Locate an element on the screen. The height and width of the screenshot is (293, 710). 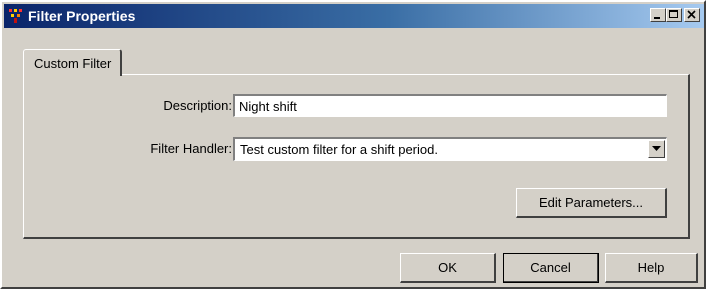
tab-custom-filter: Custom Filter is located at coordinates (72, 62).